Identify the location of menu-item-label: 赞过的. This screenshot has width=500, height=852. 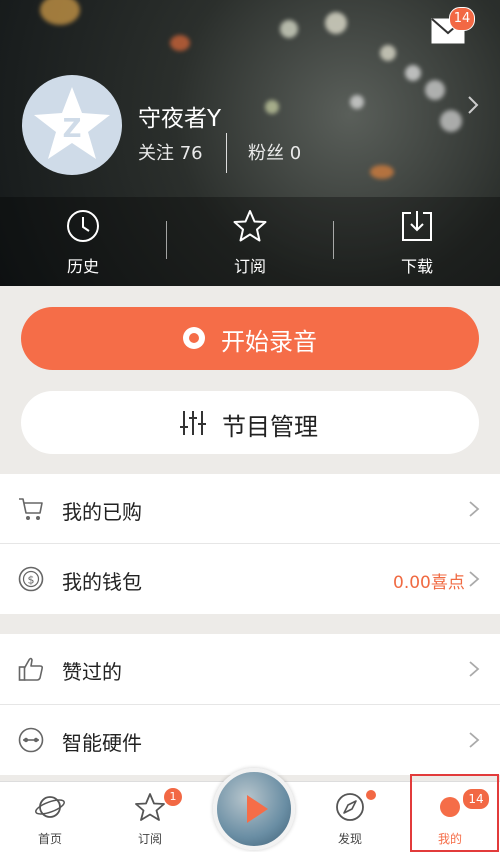
(92, 672).